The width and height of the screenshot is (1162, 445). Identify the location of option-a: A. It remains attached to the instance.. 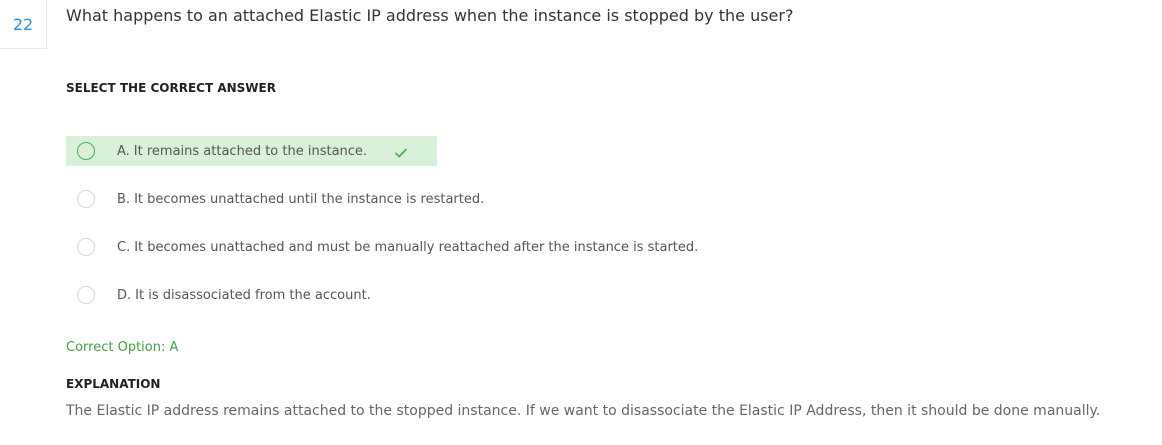
(251, 151).